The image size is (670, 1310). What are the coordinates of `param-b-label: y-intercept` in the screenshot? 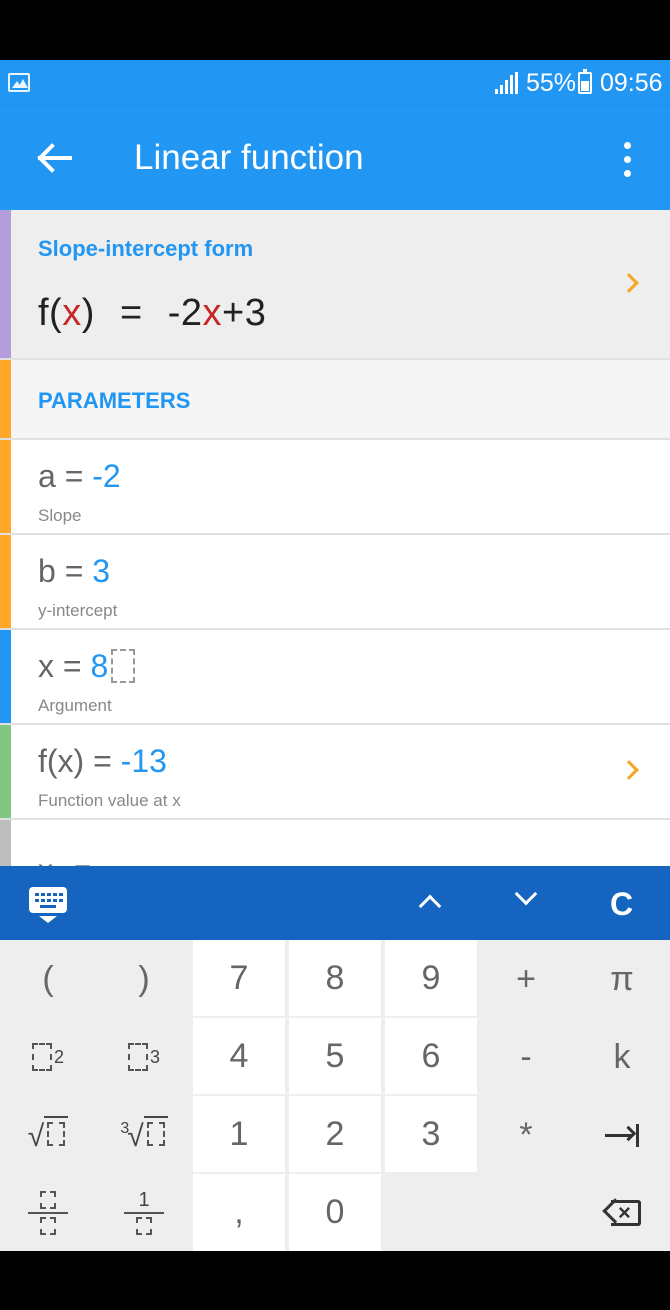 It's located at (78, 610).